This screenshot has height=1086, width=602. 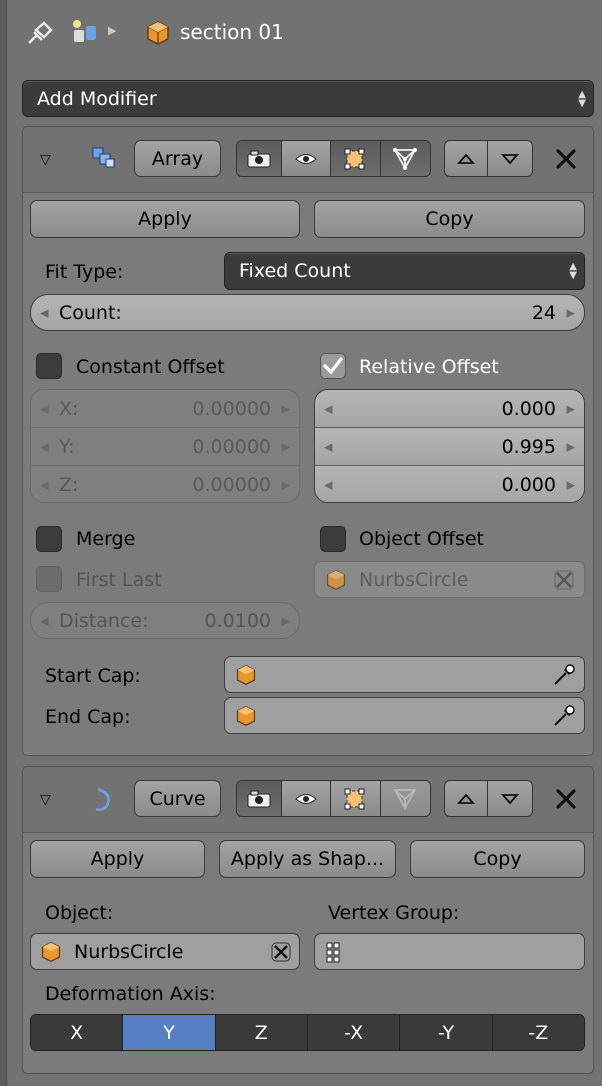 I want to click on curve-object-field: NurbsCircle, so click(x=165, y=951).